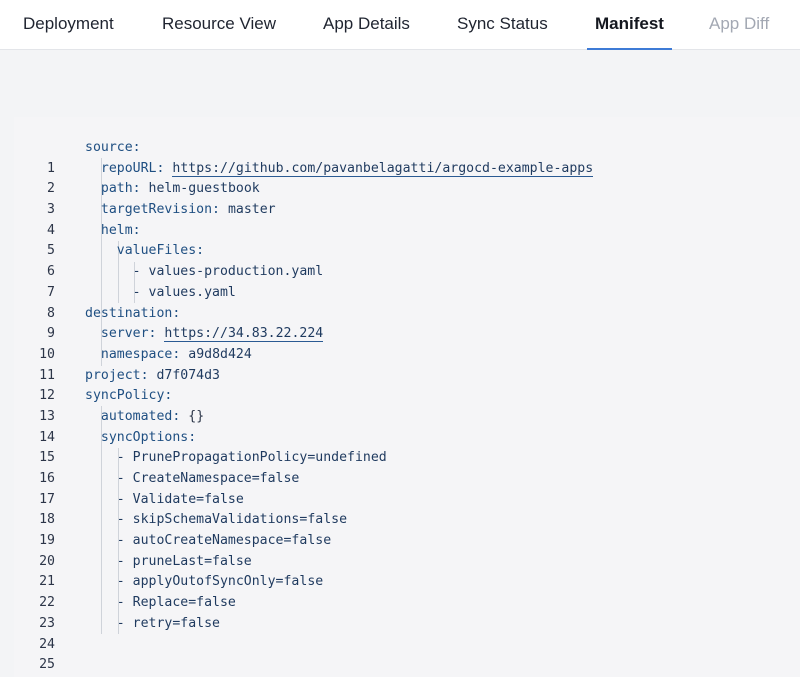 The height and width of the screenshot is (677, 800). I want to click on code-line: 25, so click(407, 653).